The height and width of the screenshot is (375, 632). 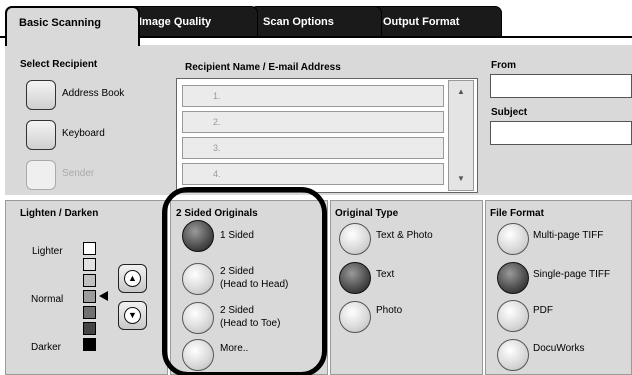 What do you see at coordinates (513, 278) in the screenshot?
I see `single-page-tiff-radio` at bounding box center [513, 278].